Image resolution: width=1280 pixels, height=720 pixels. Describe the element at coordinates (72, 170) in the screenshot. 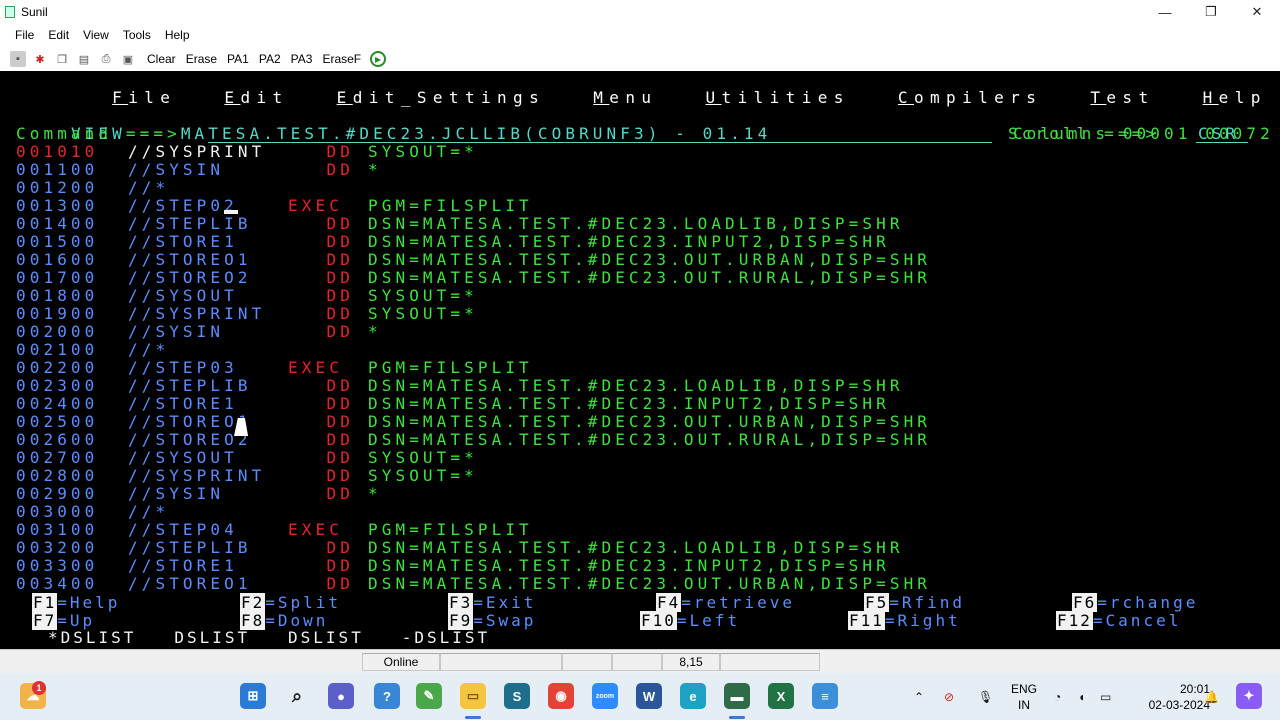

I see `line-number: 001100` at that location.